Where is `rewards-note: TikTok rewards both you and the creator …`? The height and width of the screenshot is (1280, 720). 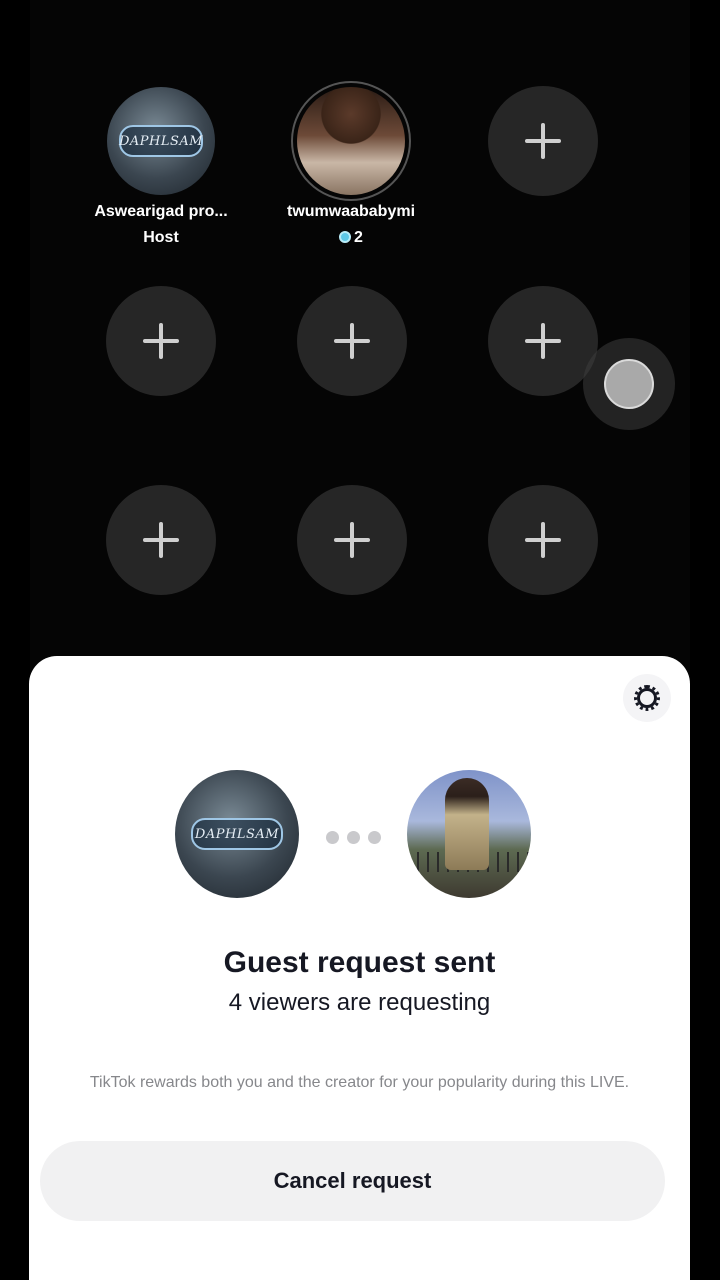
rewards-note: TikTok rewards both you and the creator … is located at coordinates (359, 1082).